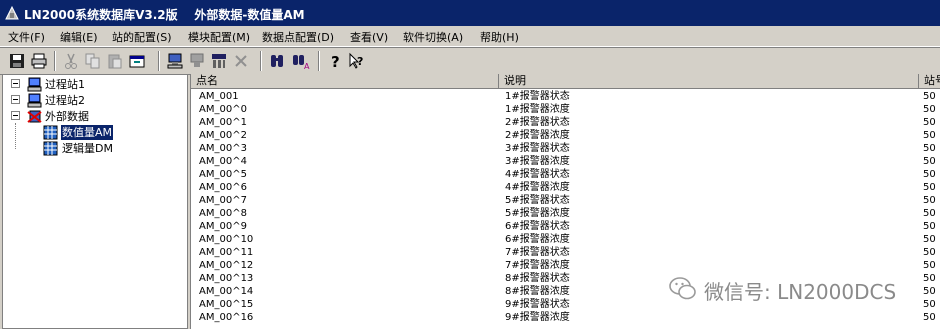  I want to click on watermark-text: 微信号: LN2000DCS, so click(800, 292).